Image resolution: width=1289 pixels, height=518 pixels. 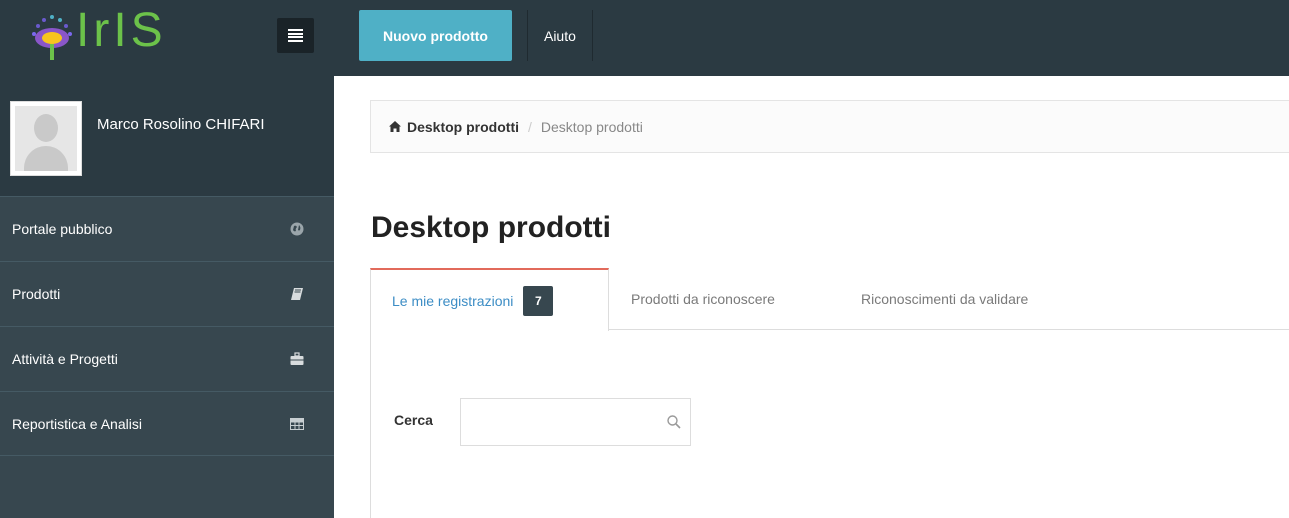 I want to click on logo-area: IrIS, so click(x=167, y=38).